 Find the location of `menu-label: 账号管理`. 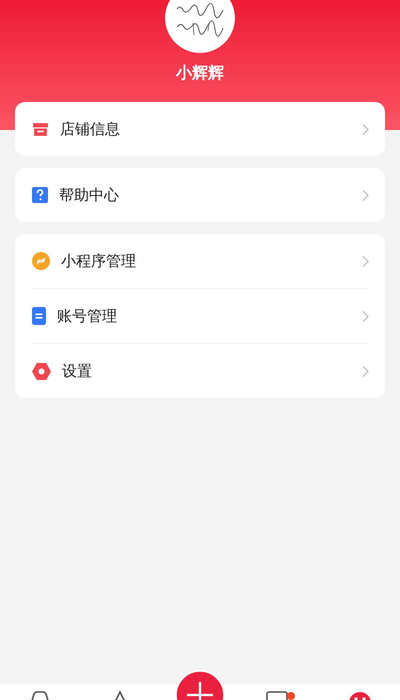

menu-label: 账号管理 is located at coordinates (87, 316).